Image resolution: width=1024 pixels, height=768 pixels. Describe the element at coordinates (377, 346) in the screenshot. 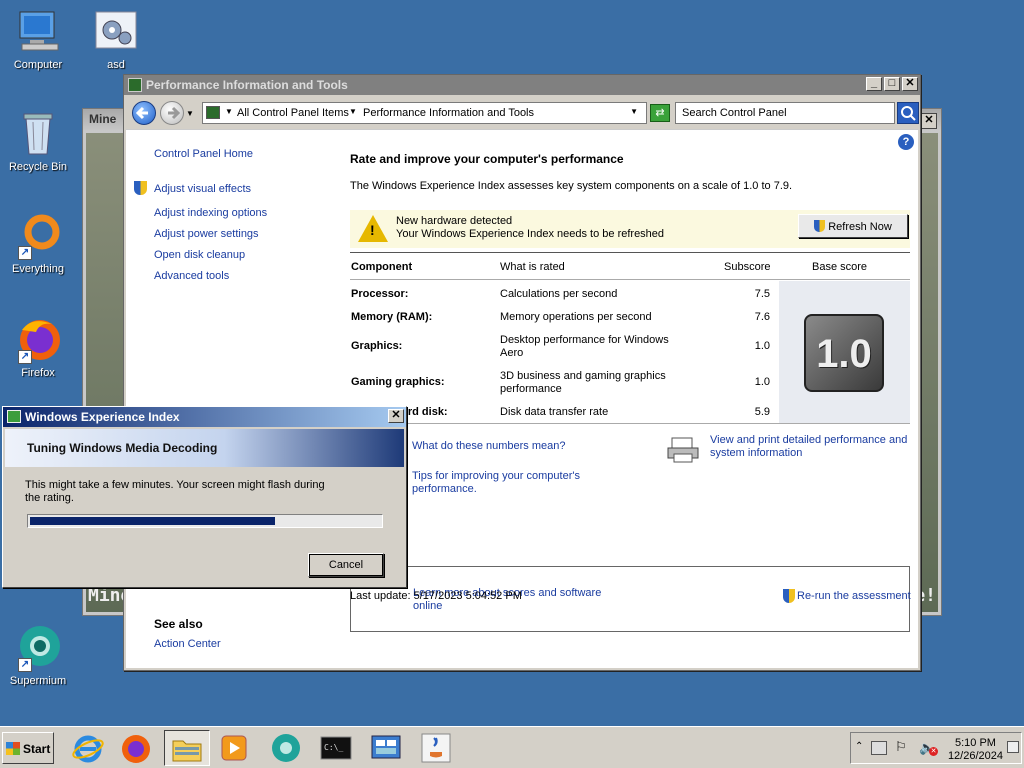

I see `row-component: Graphics:` at that location.